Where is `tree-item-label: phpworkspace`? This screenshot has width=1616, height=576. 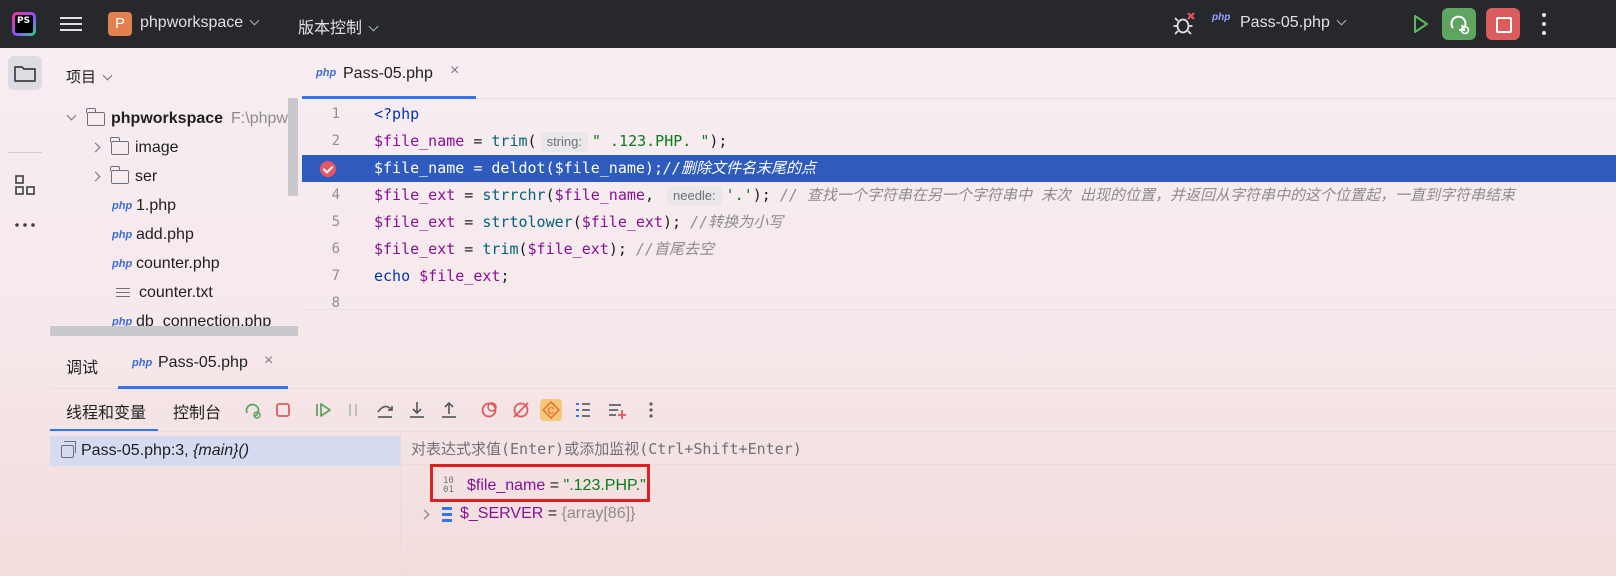
tree-item-label: phpworkspace is located at coordinates (167, 118).